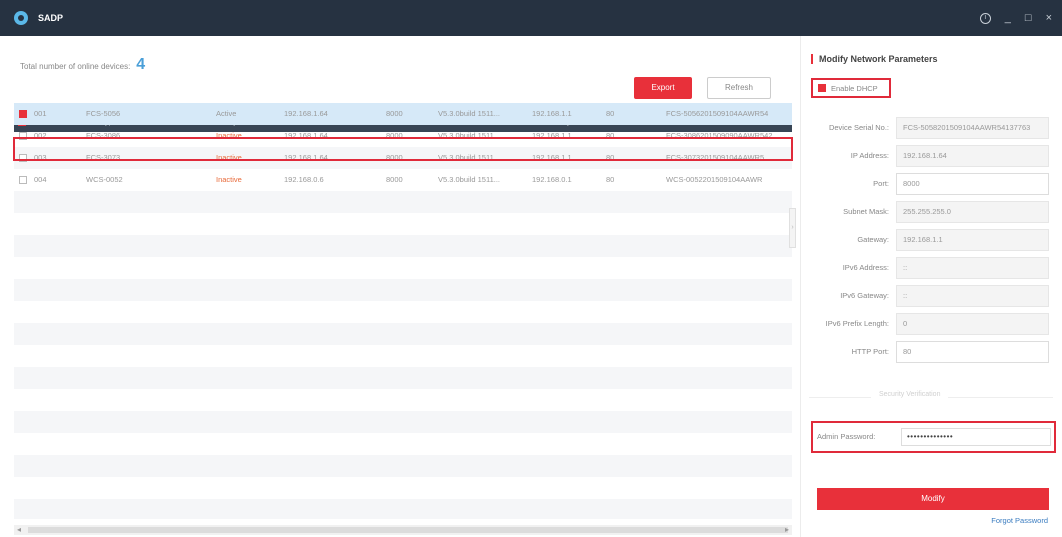  What do you see at coordinates (870, 351) in the screenshot?
I see `http-port-label: HTTP Port:` at bounding box center [870, 351].